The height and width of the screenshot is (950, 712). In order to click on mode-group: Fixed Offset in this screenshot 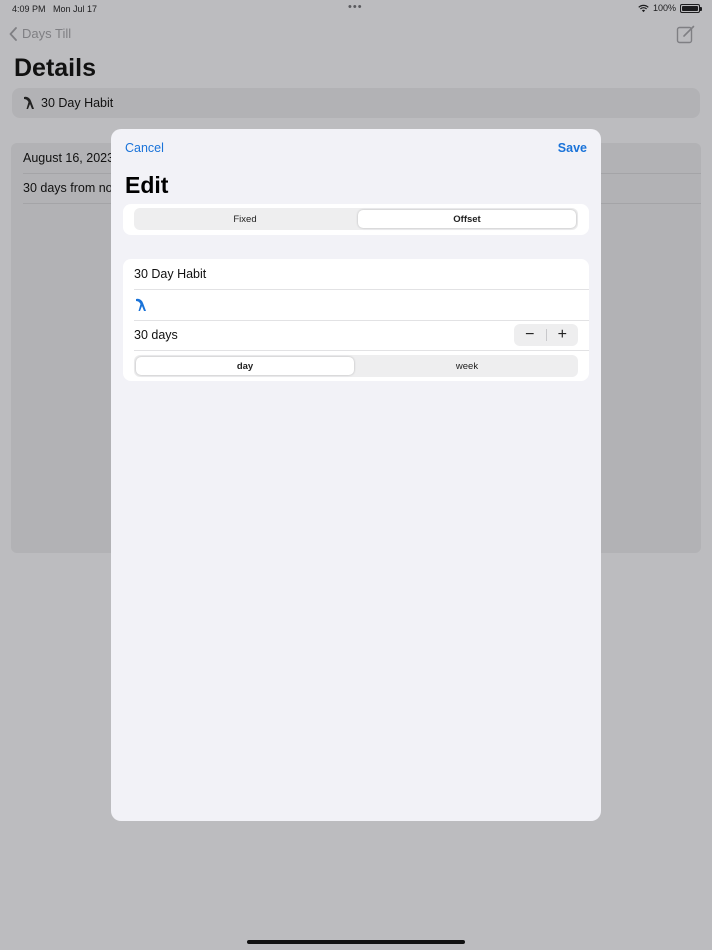, I will do `click(356, 219)`.